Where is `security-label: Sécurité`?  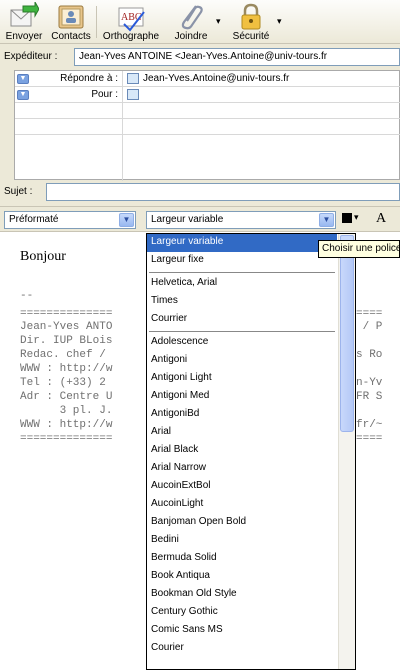 security-label: Sécurité is located at coordinates (251, 36).